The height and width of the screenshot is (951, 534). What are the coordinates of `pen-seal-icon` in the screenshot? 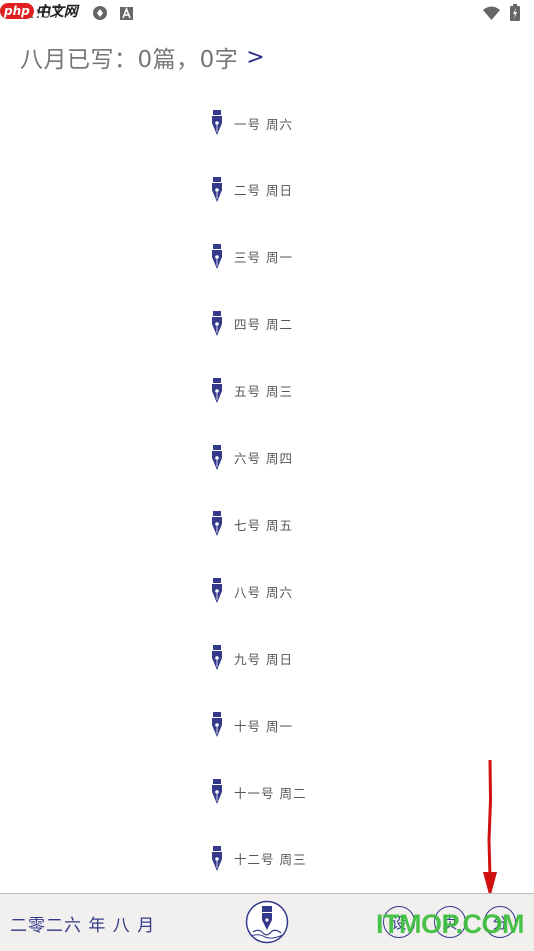 It's located at (267, 922).